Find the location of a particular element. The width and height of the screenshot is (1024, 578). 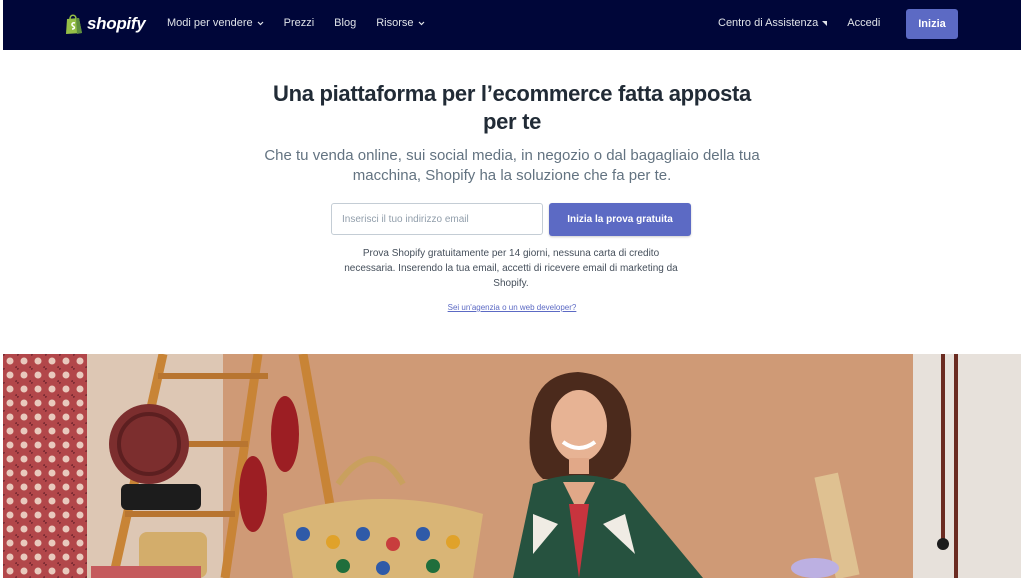

nav-item-label: Risorse is located at coordinates (395, 23).